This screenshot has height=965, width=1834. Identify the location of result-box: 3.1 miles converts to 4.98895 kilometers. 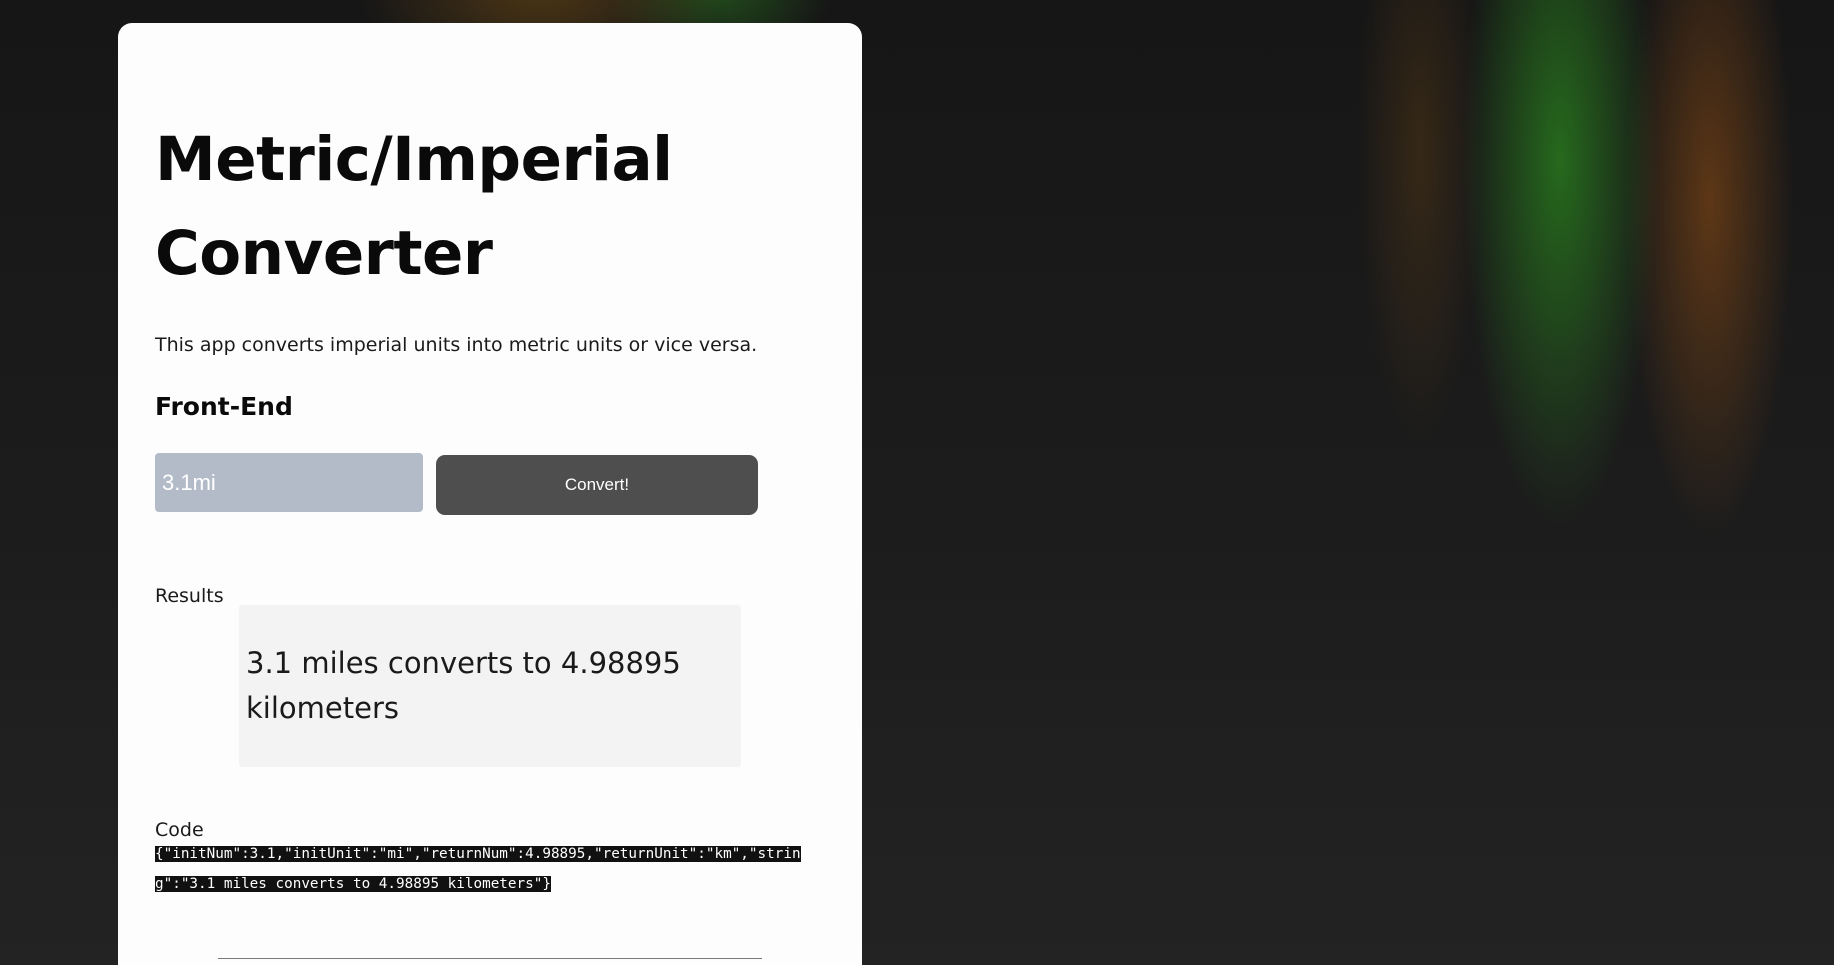
(490, 686).